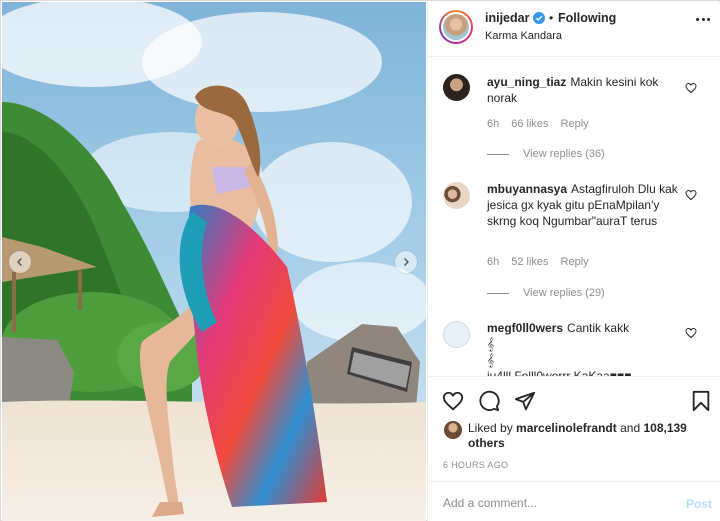 Image resolution: width=720 pixels, height=521 pixels. I want to click on comment-icon, so click(489, 401).